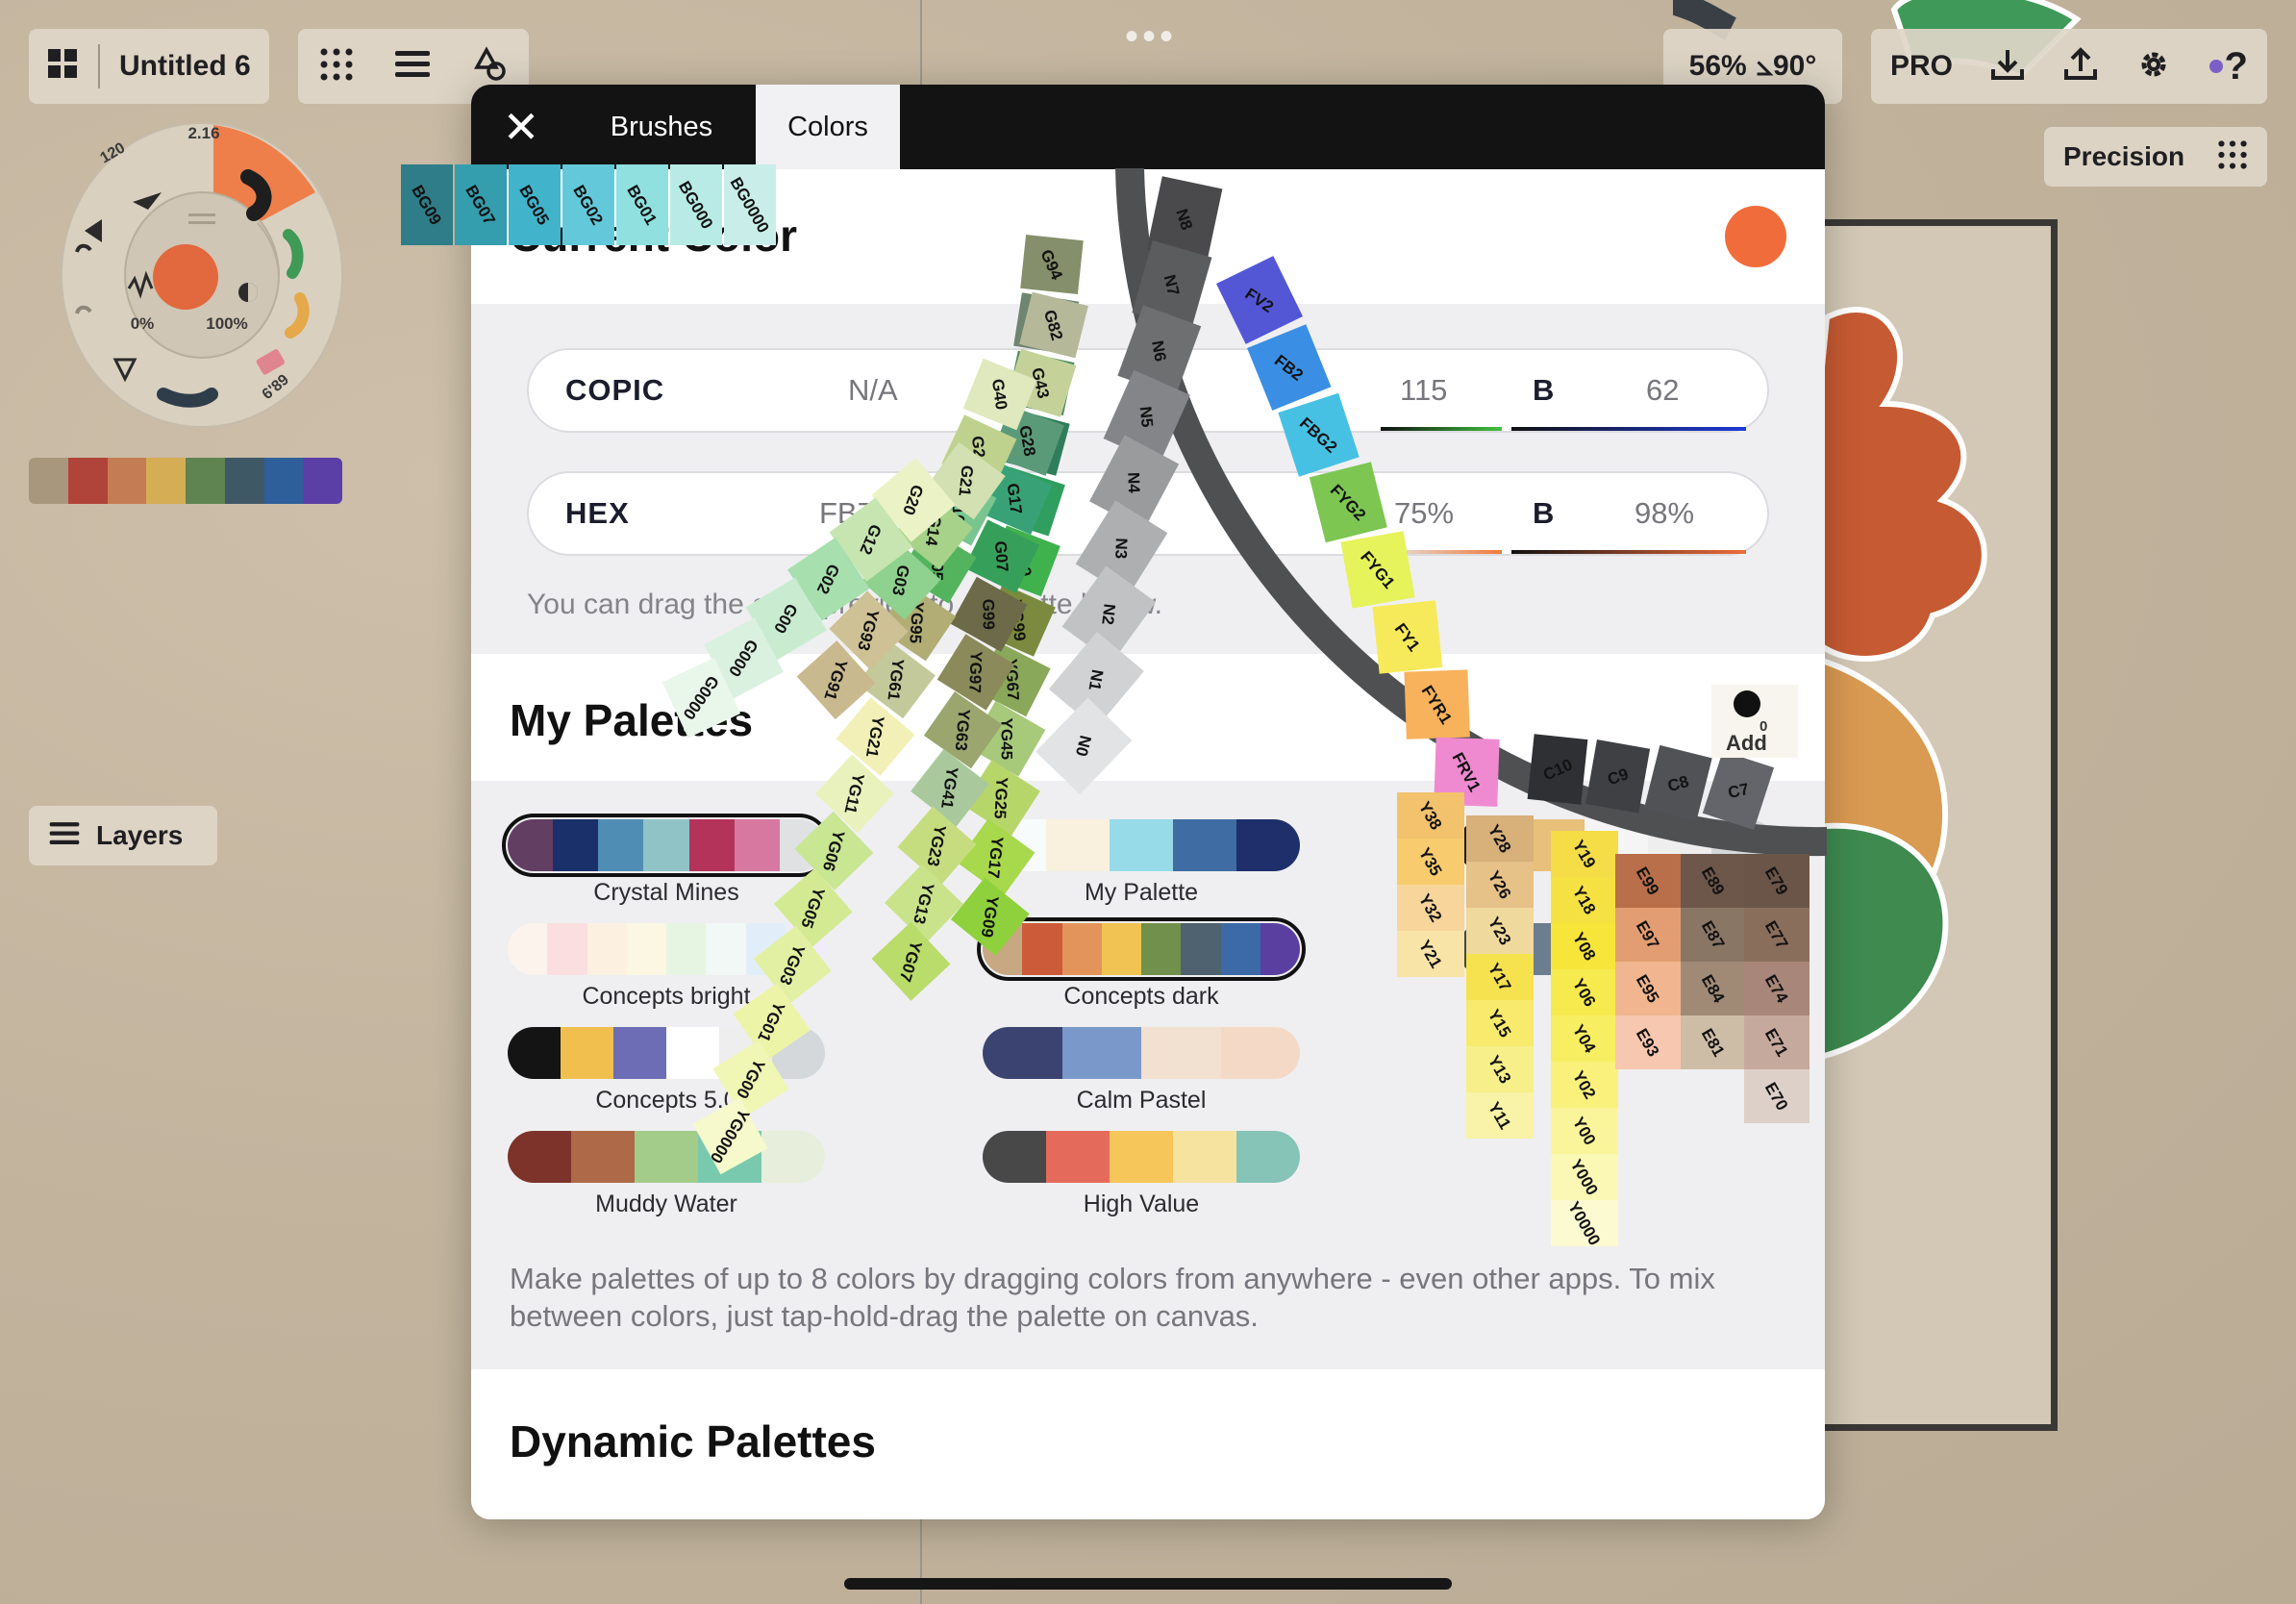 This screenshot has width=2296, height=1604. Describe the element at coordinates (62, 66) in the screenshot. I see `gallery-grid-icon` at that location.